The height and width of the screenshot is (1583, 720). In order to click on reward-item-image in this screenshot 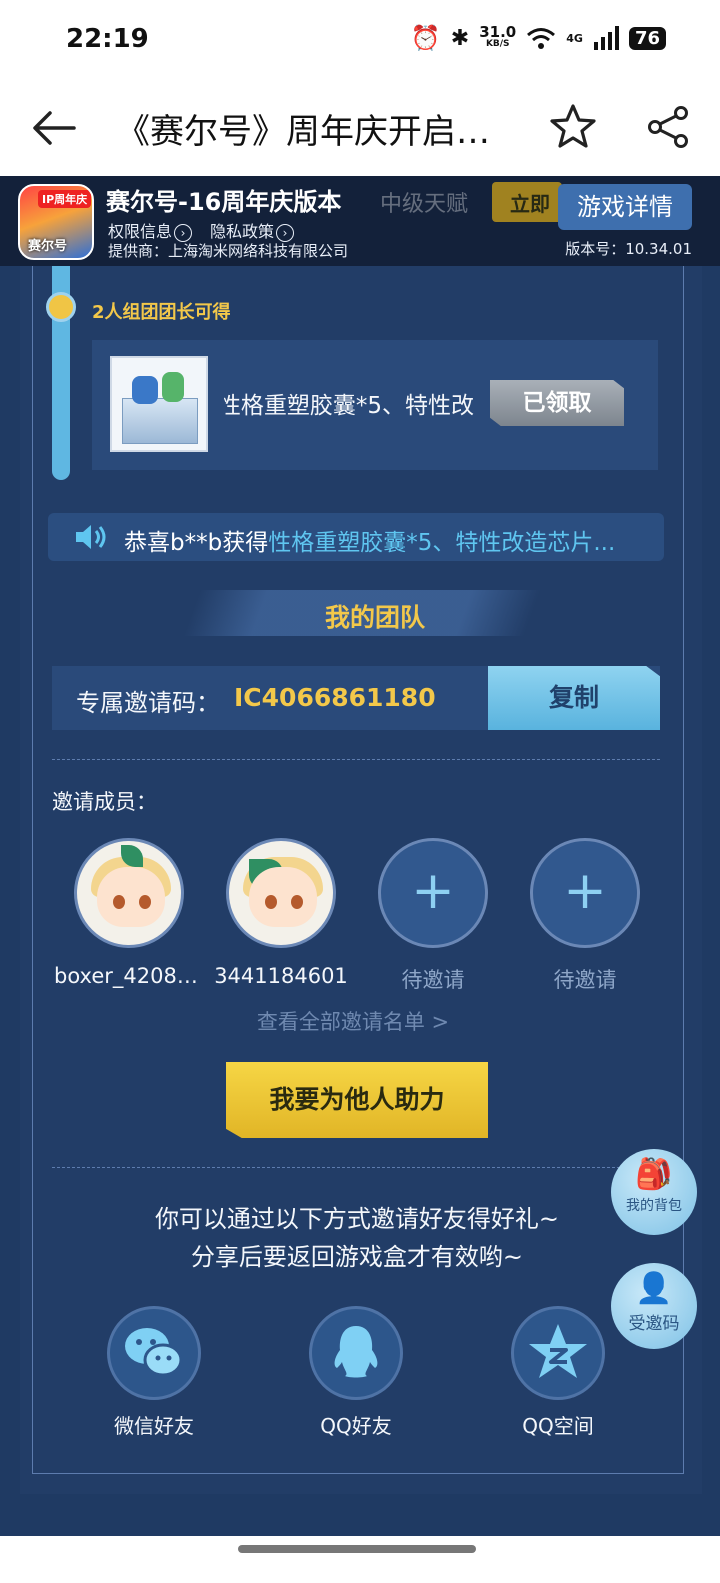, I will do `click(159, 404)`.